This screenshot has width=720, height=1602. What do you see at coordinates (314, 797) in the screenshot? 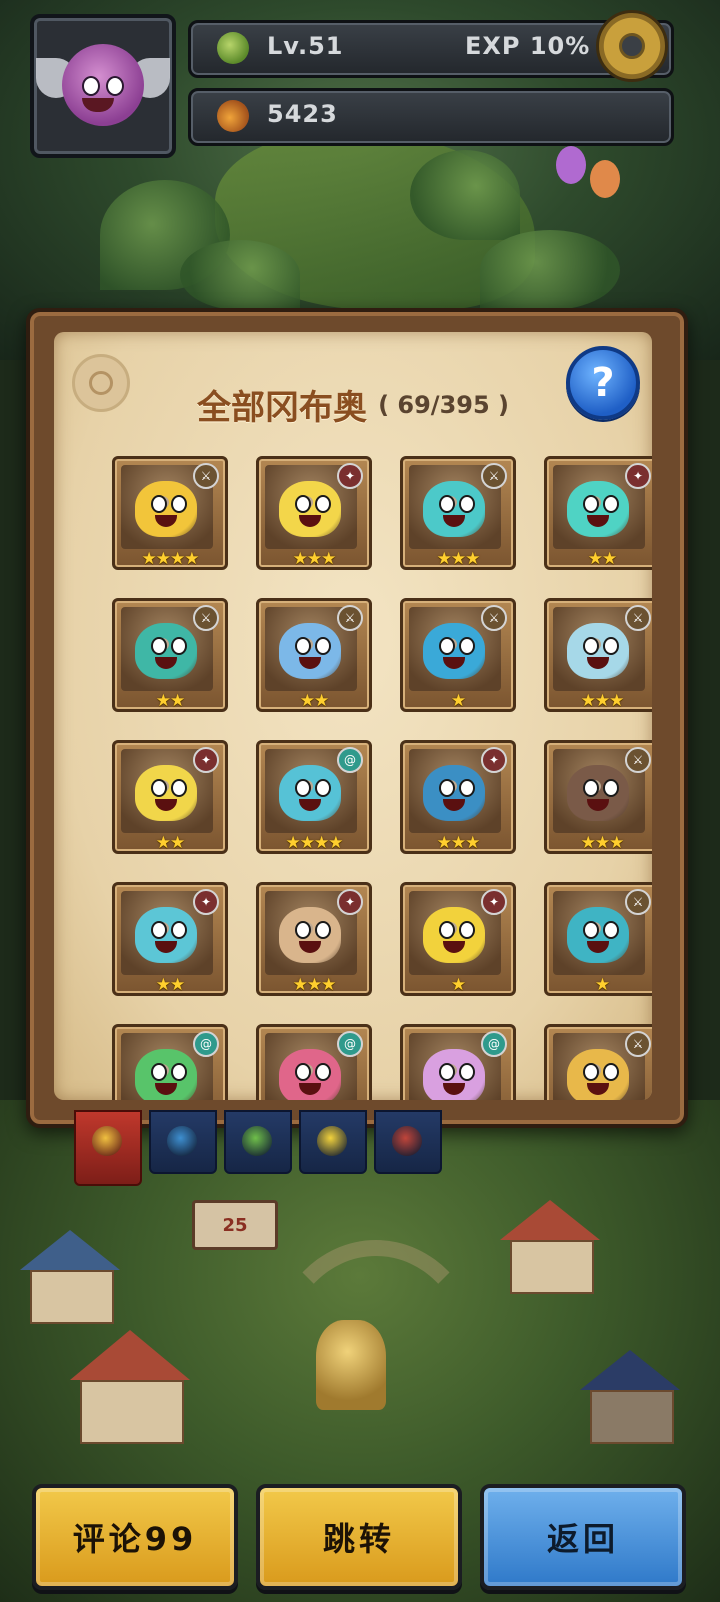
I see `creature-card: @ ★★★★` at bounding box center [314, 797].